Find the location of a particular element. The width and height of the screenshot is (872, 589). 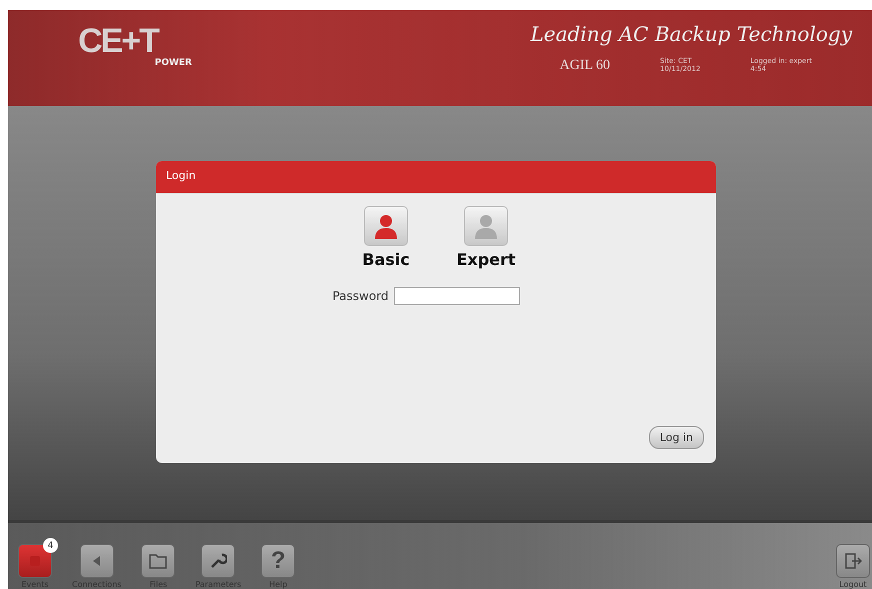

user-button is located at coordinates (386, 226).